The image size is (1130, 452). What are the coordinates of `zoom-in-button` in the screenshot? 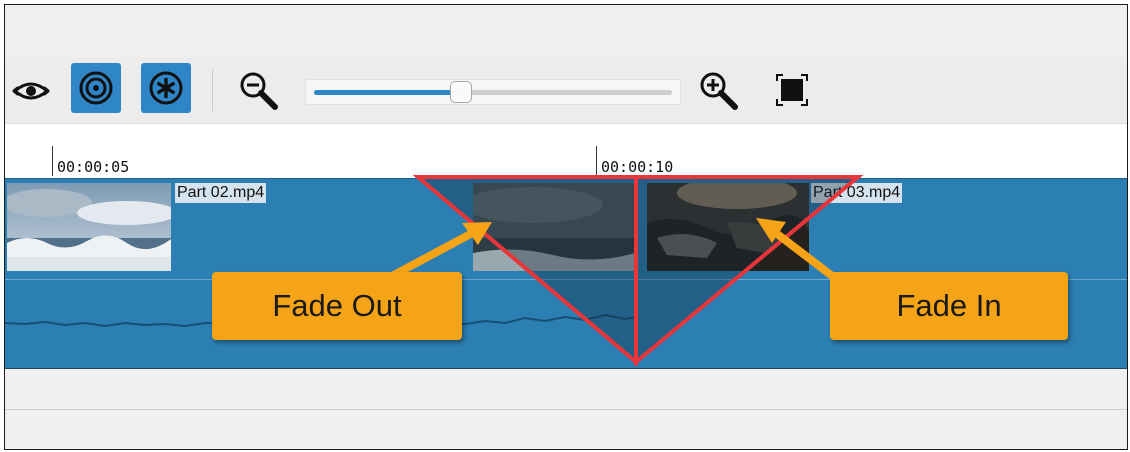 It's located at (719, 91).